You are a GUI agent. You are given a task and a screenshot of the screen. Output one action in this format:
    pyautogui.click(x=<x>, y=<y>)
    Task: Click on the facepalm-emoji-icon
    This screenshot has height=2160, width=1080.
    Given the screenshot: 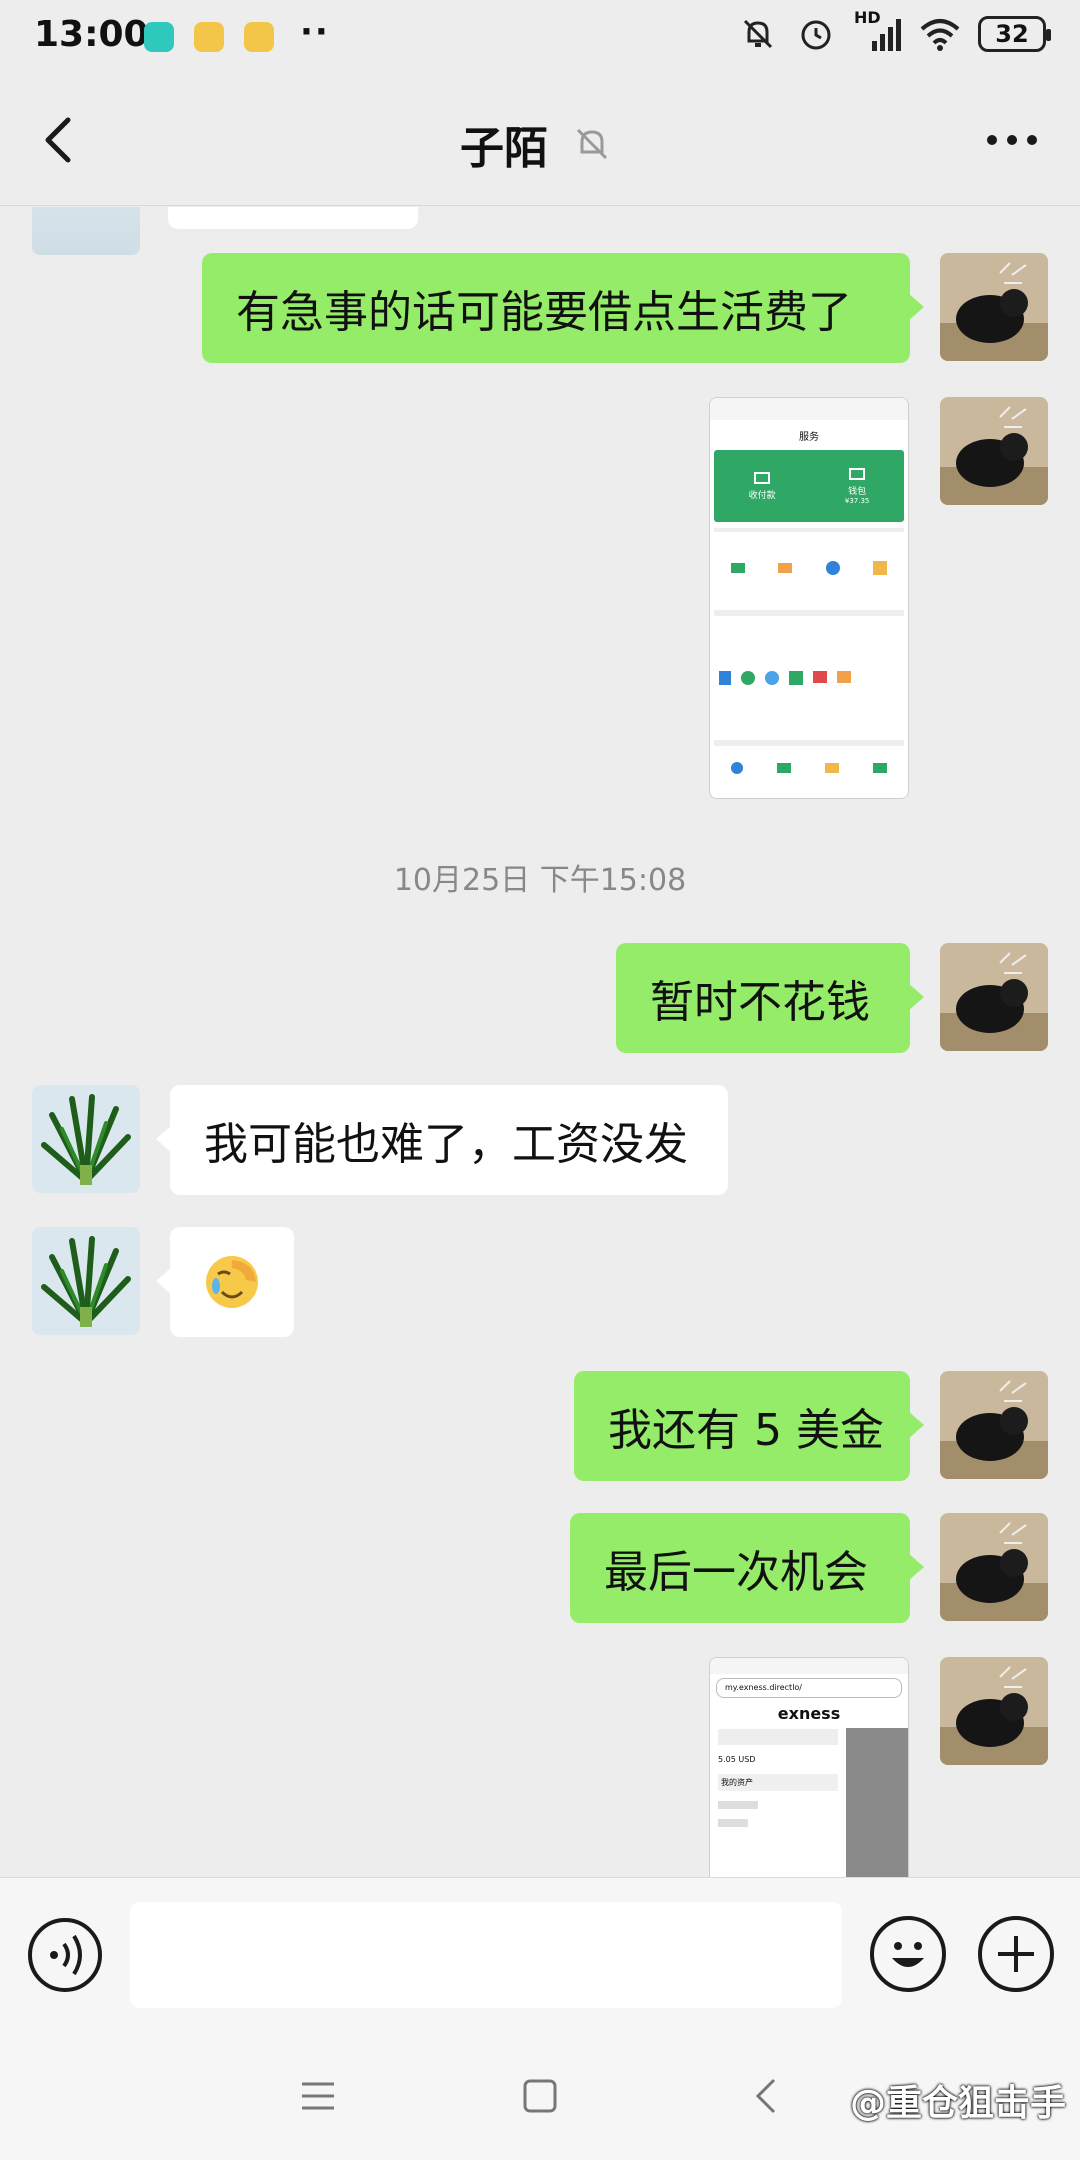 What is the action you would take?
    pyautogui.click(x=232, y=1282)
    